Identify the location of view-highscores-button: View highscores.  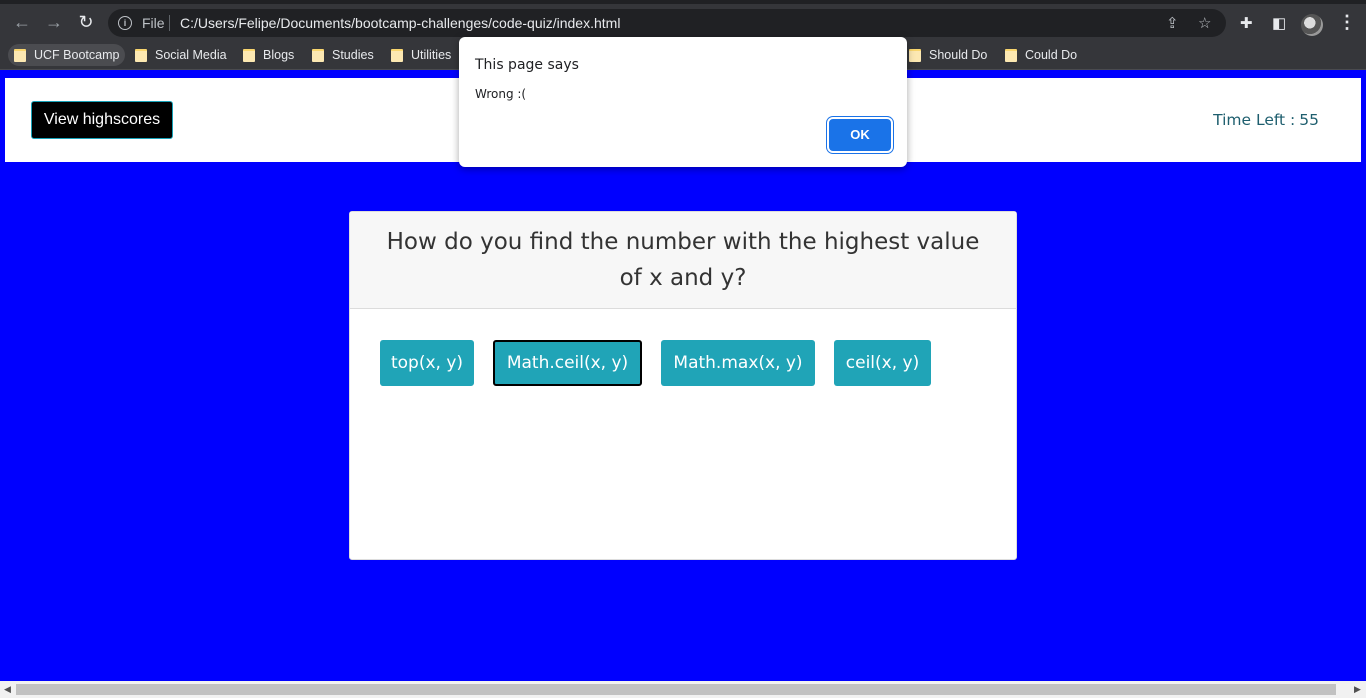
(102, 120).